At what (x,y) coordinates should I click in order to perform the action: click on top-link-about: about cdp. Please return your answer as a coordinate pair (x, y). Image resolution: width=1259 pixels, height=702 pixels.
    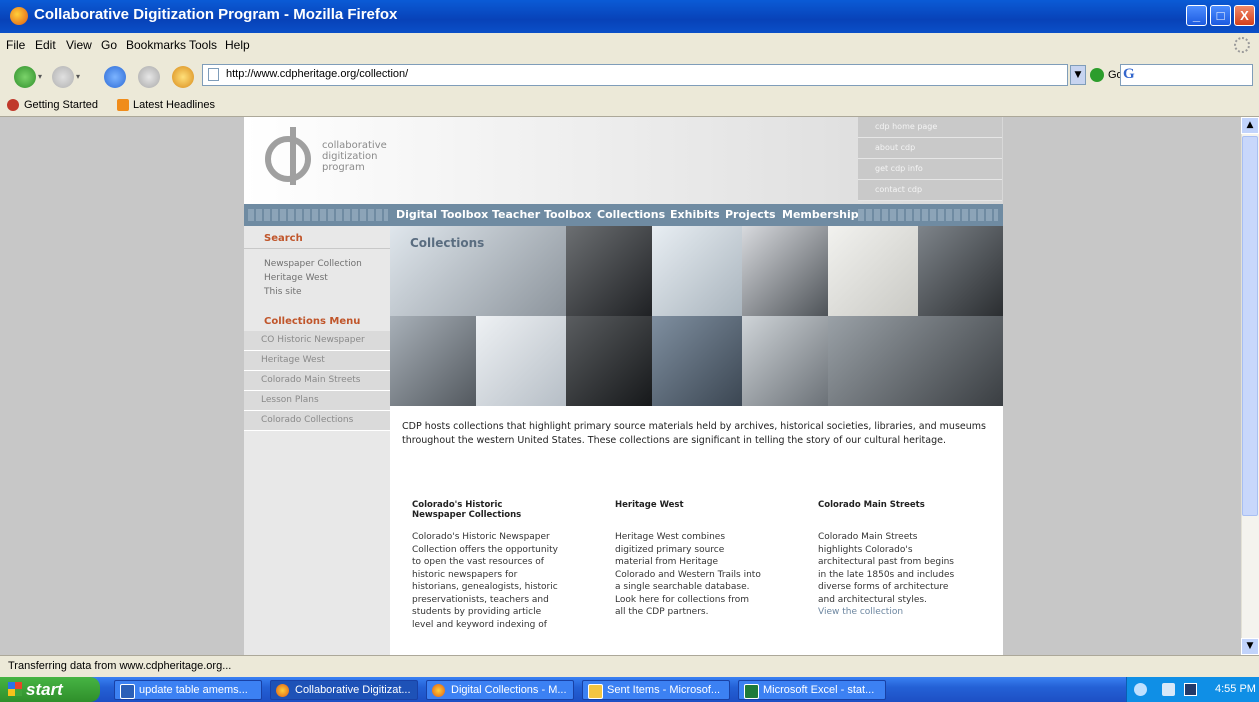
    Looking at the image, I should click on (930, 148).